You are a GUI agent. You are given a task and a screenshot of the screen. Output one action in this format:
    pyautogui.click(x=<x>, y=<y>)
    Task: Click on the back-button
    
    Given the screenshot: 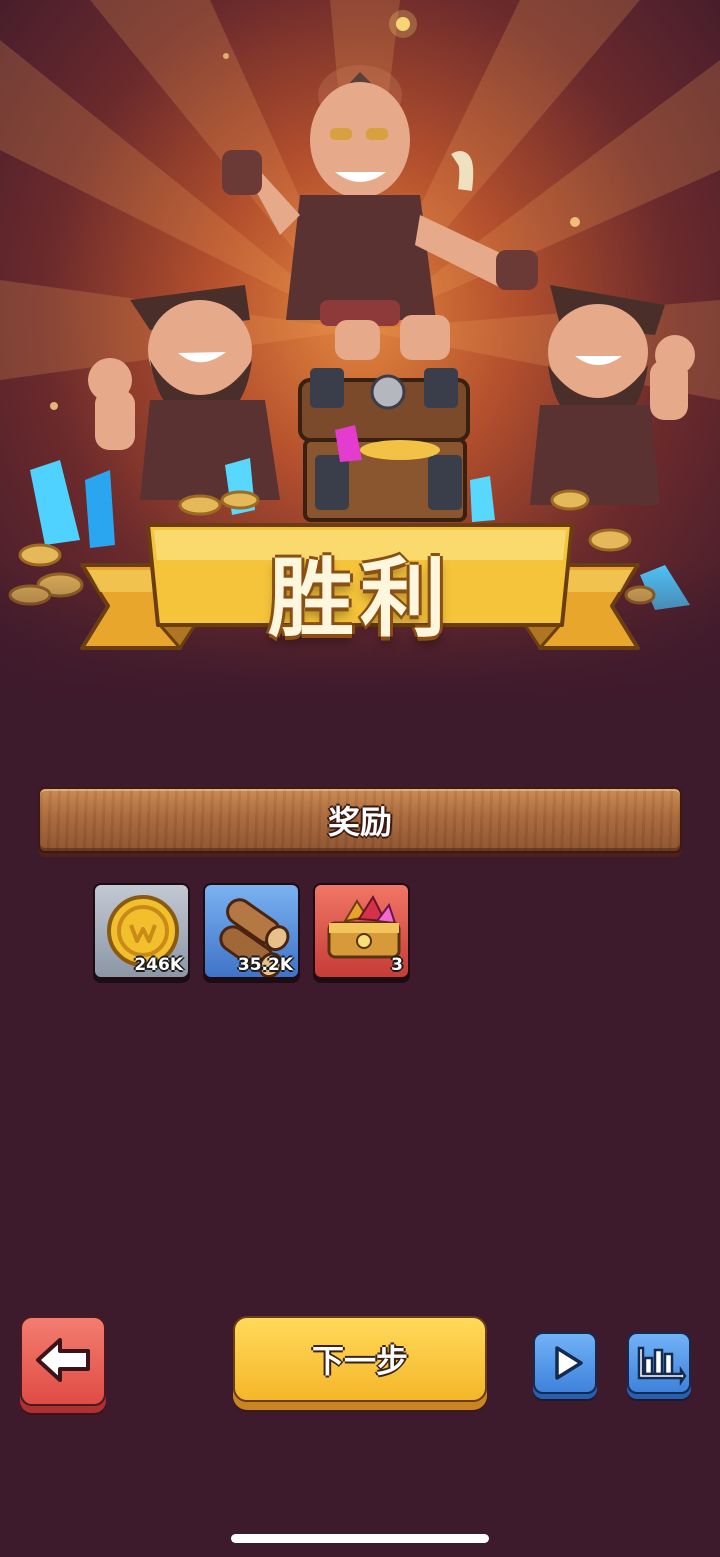 What is the action you would take?
    pyautogui.click(x=63, y=1361)
    